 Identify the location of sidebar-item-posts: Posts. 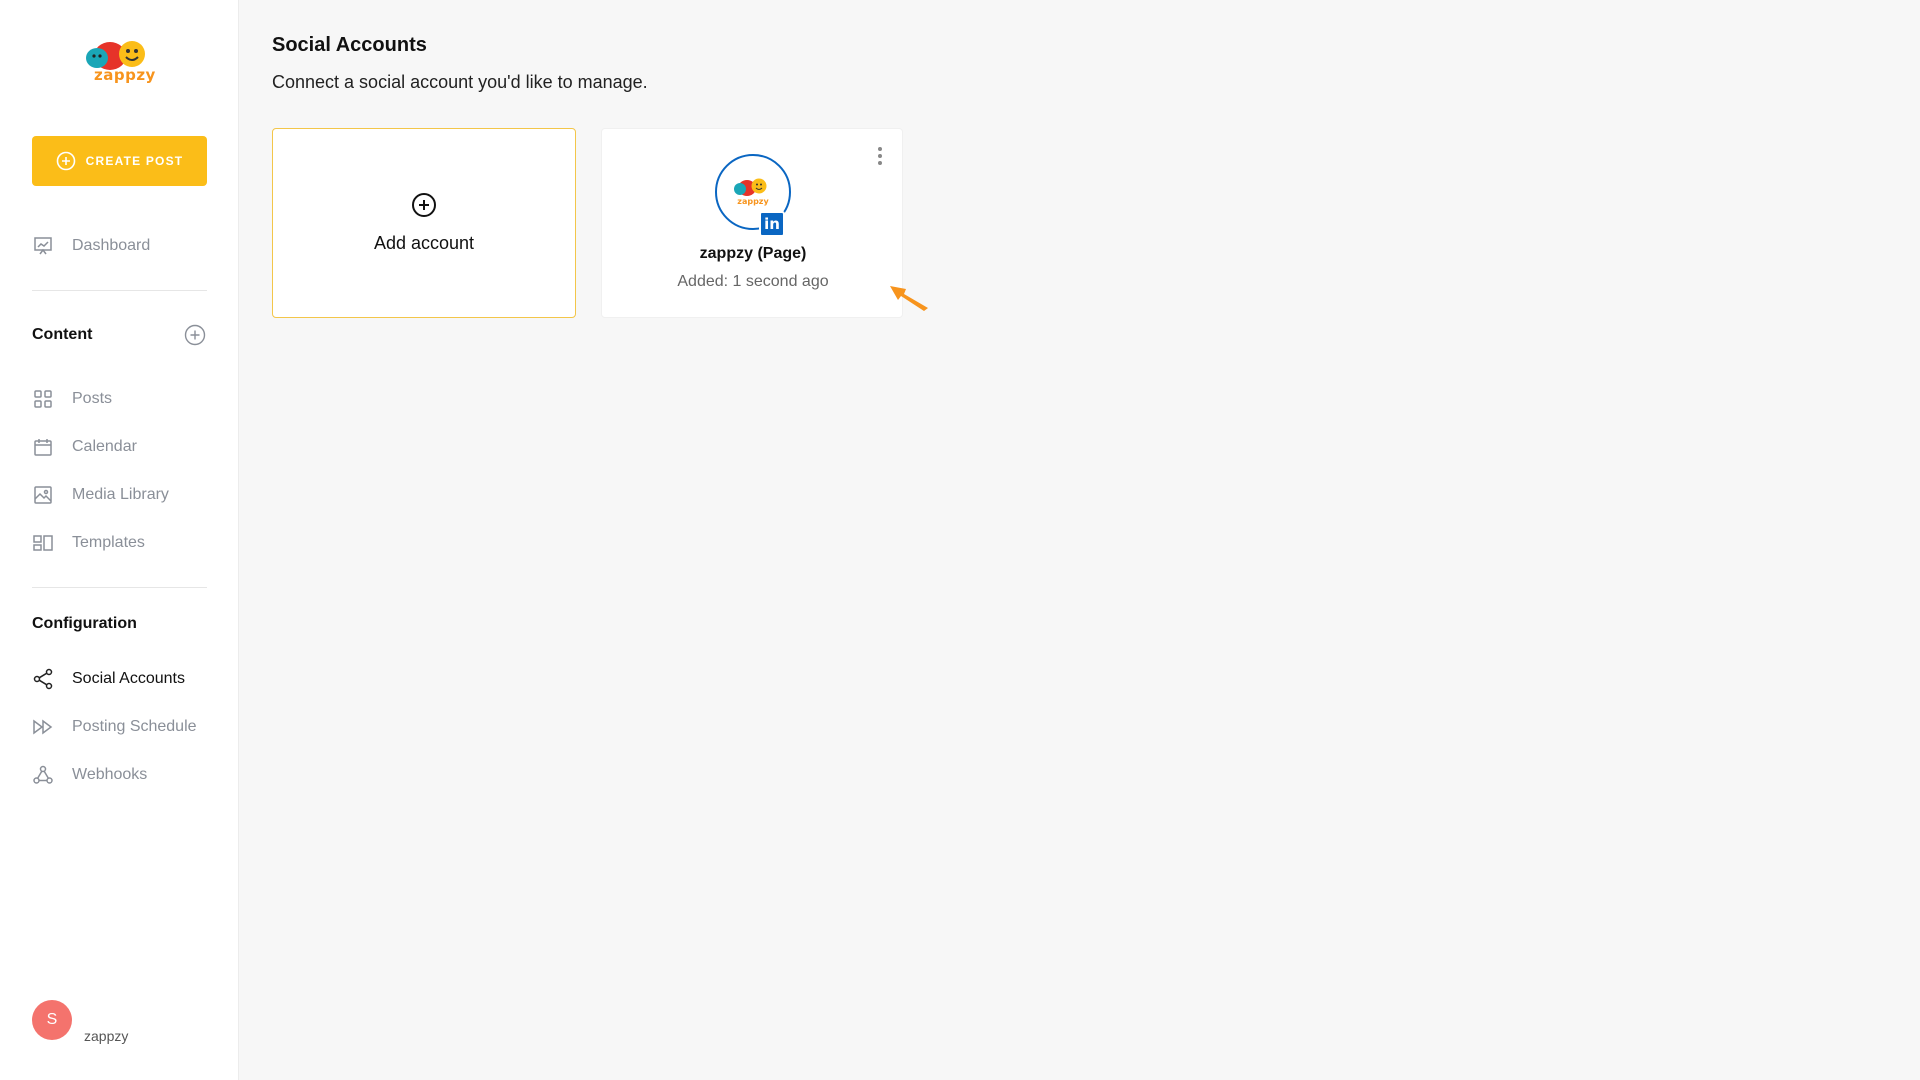
(72, 399).